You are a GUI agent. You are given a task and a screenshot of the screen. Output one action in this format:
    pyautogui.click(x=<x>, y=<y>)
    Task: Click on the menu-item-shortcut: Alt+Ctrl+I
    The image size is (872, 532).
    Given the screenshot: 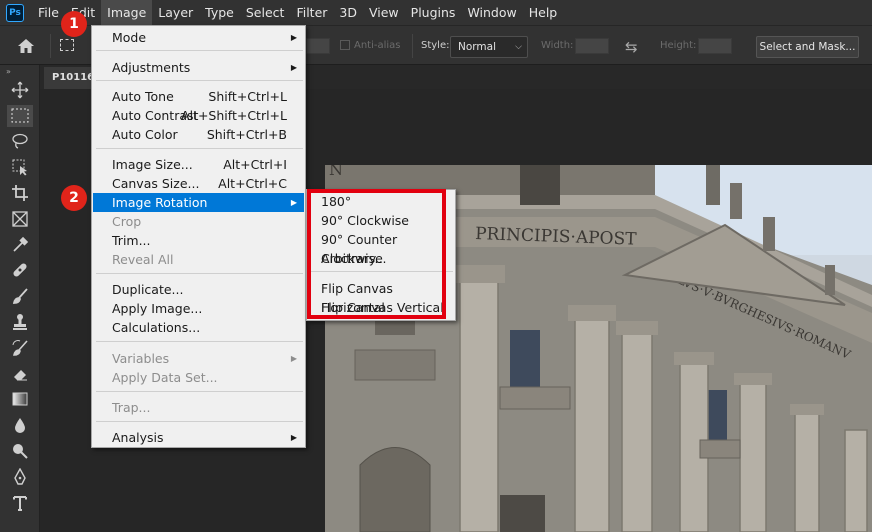 What is the action you would take?
    pyautogui.click(x=255, y=164)
    